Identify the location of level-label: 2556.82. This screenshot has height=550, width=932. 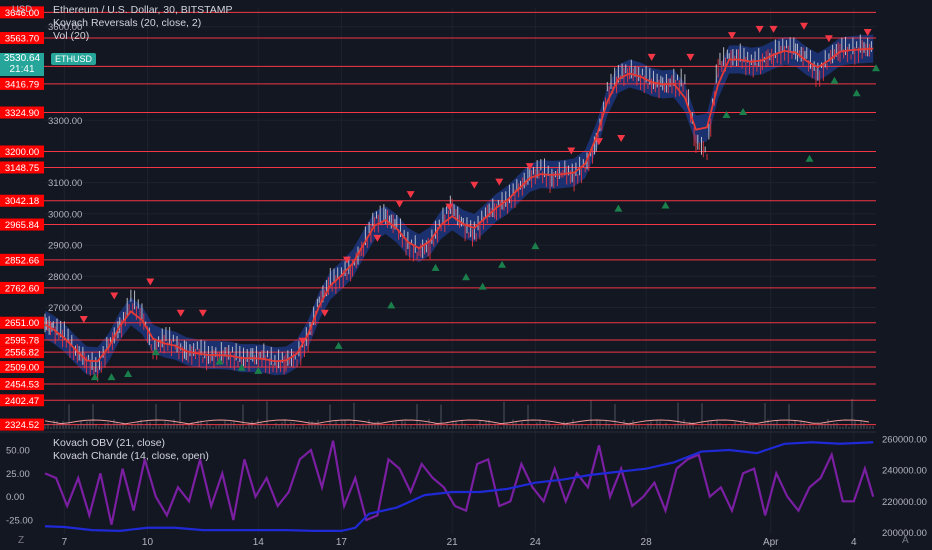
(22, 353).